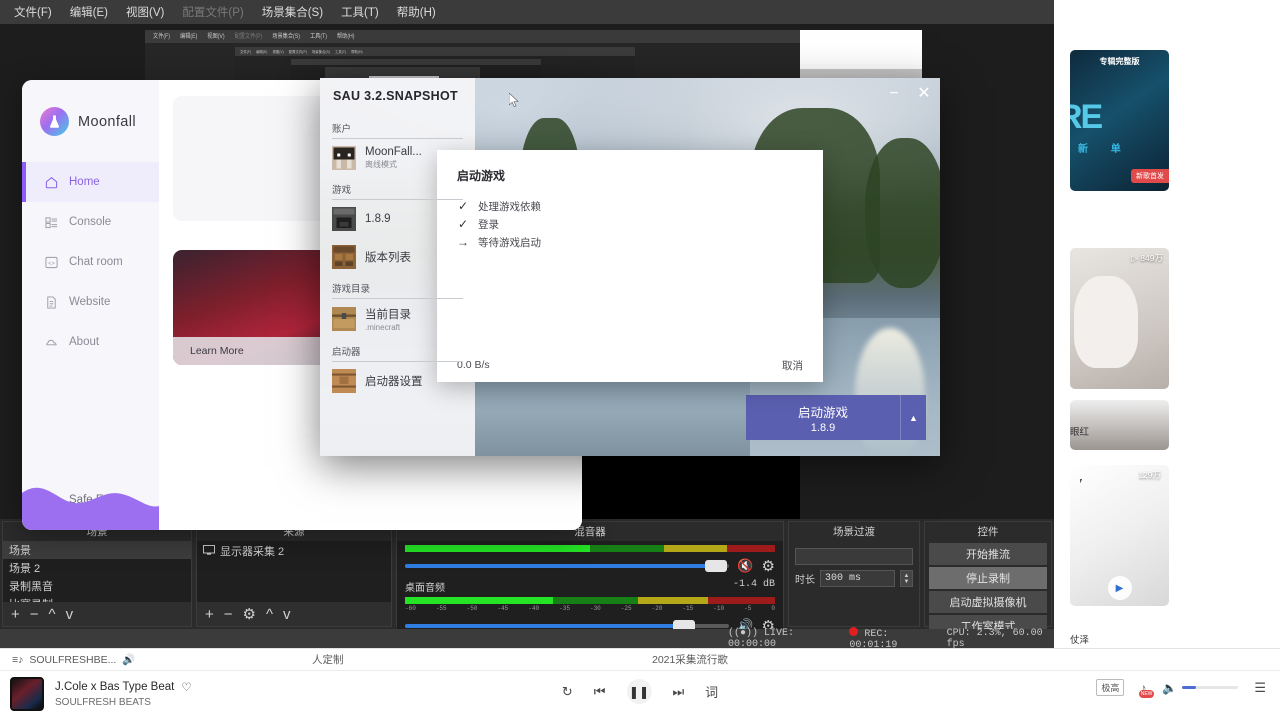 The image size is (1280, 720). What do you see at coordinates (752, 643) in the screenshot?
I see `live-time: 00:00:00` at bounding box center [752, 643].